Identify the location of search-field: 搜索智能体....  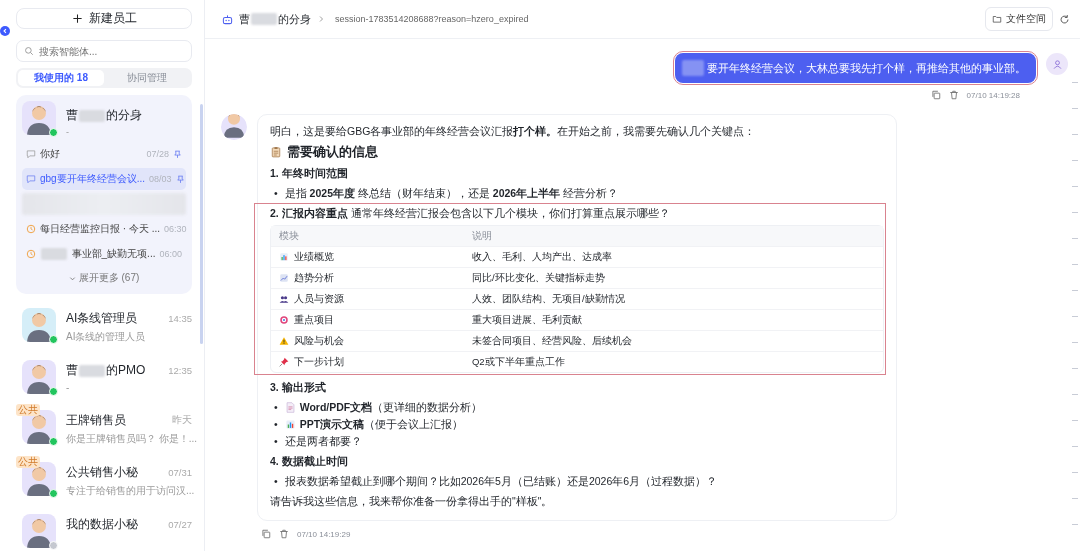
(104, 51).